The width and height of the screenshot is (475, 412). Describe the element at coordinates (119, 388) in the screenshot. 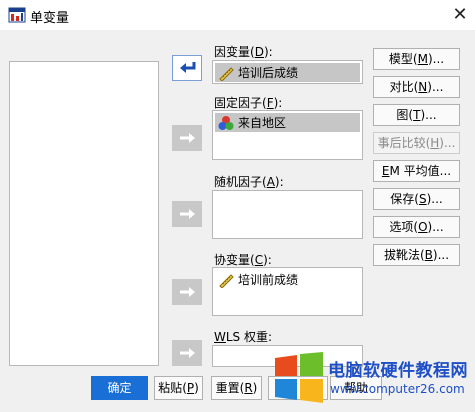

I see `ok-button: 确定` at that location.